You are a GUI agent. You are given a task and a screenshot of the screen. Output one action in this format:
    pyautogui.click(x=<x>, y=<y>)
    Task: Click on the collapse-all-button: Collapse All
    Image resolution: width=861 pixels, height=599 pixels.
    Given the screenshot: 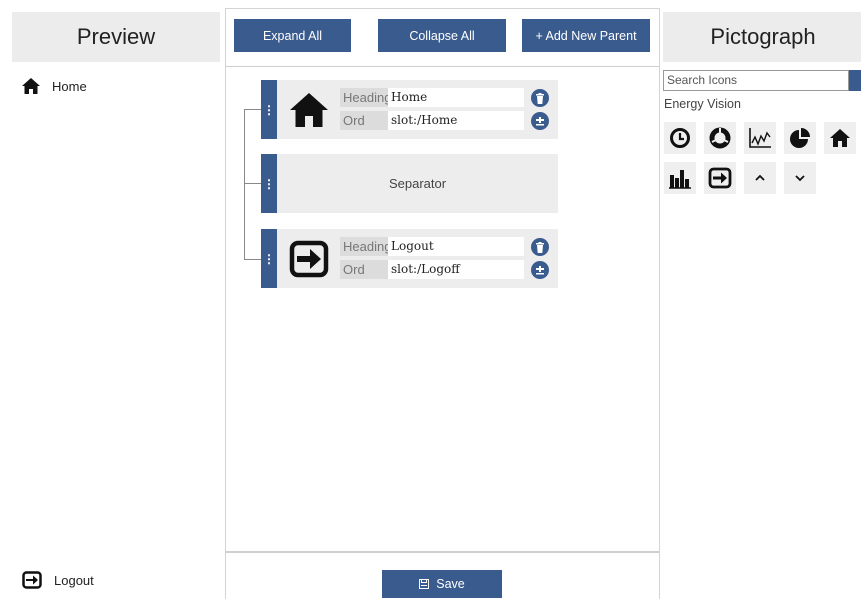 What is the action you would take?
    pyautogui.click(x=442, y=35)
    